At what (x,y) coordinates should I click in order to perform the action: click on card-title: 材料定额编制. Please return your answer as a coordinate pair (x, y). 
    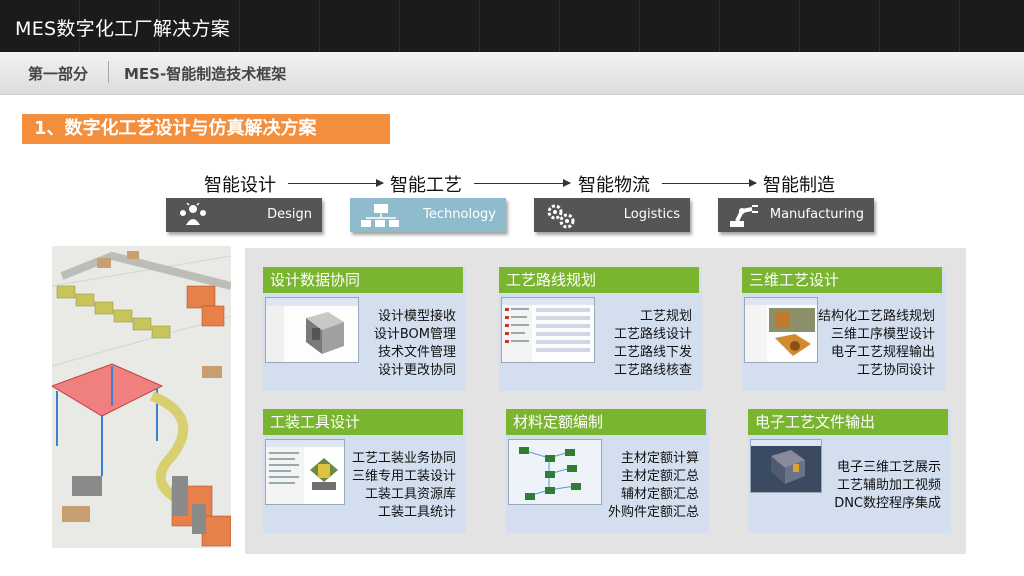
    Looking at the image, I should click on (606, 422).